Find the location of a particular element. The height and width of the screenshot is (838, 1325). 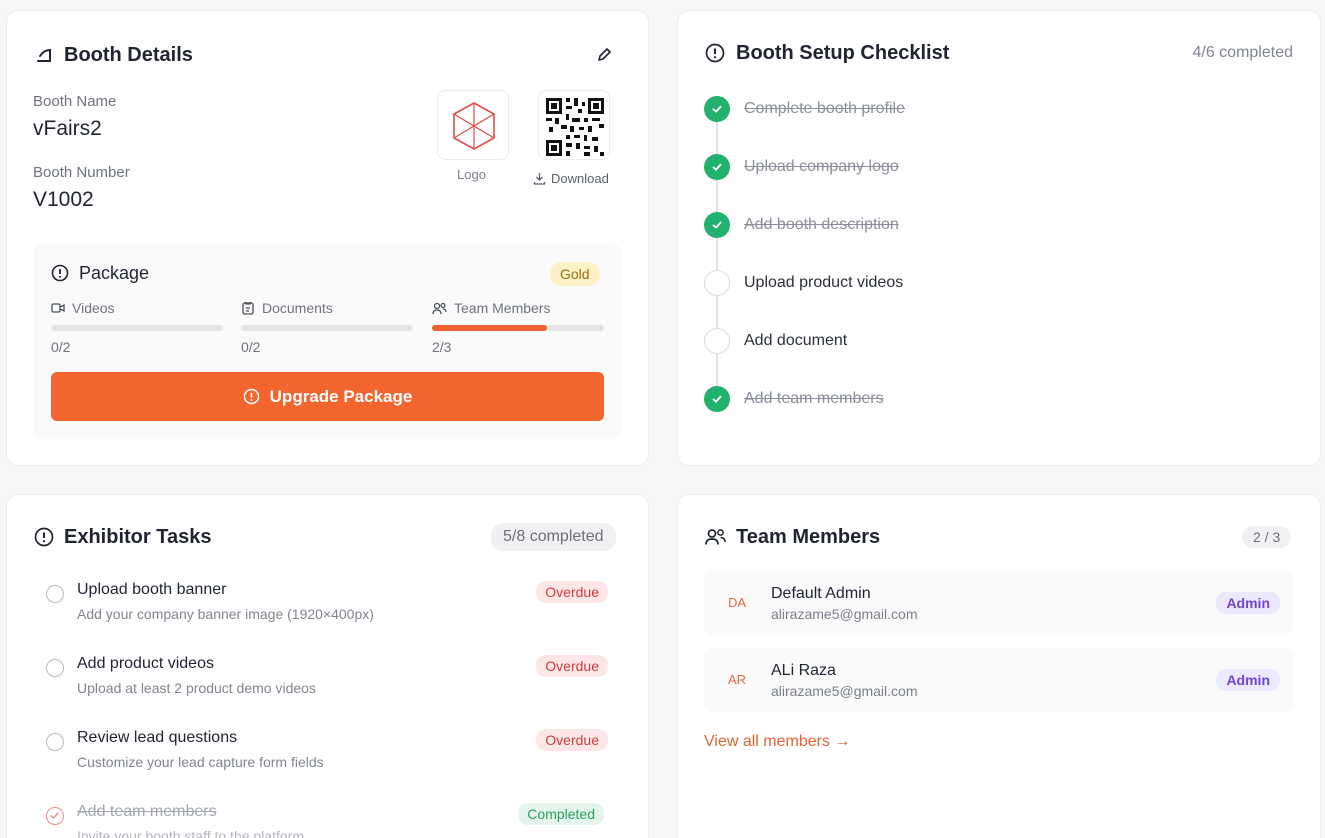

videos-progress-bar is located at coordinates (137, 328).